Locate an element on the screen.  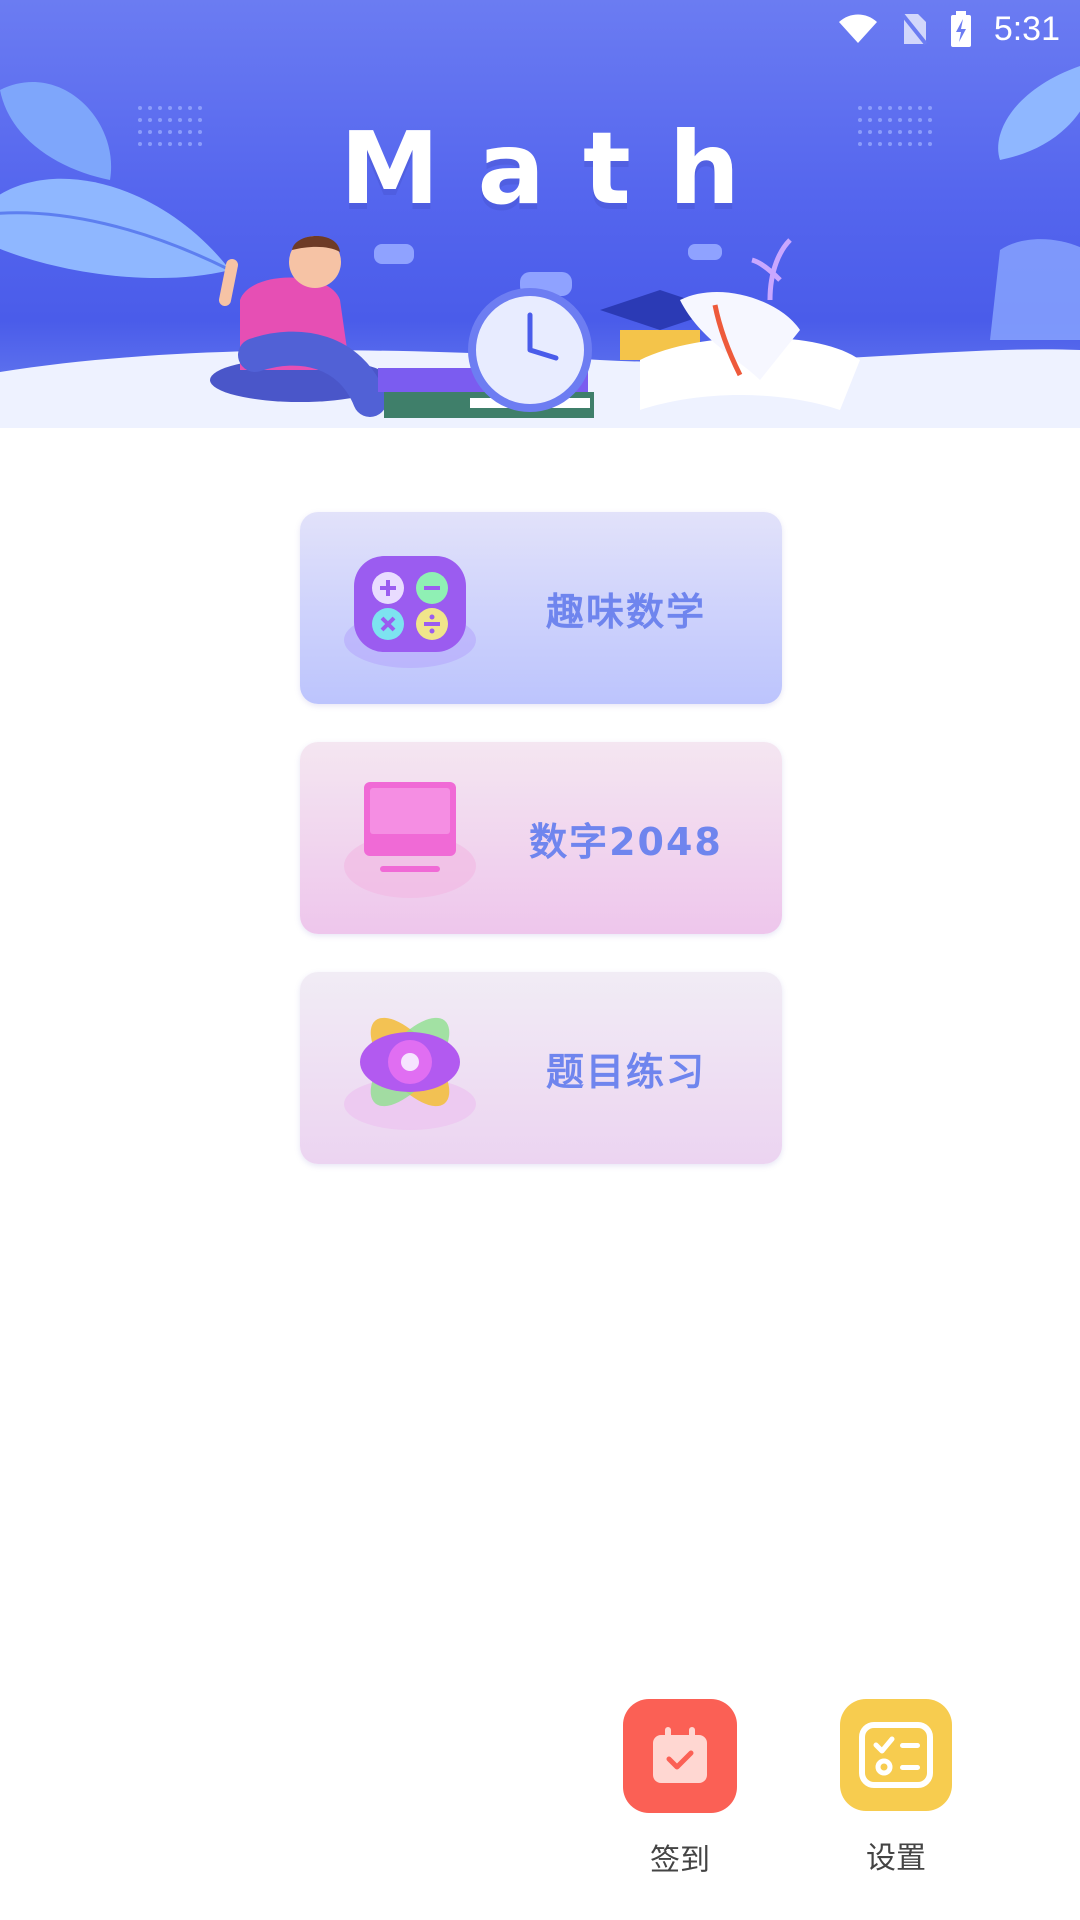
status-bar: 5:31 is located at coordinates (540, 29).